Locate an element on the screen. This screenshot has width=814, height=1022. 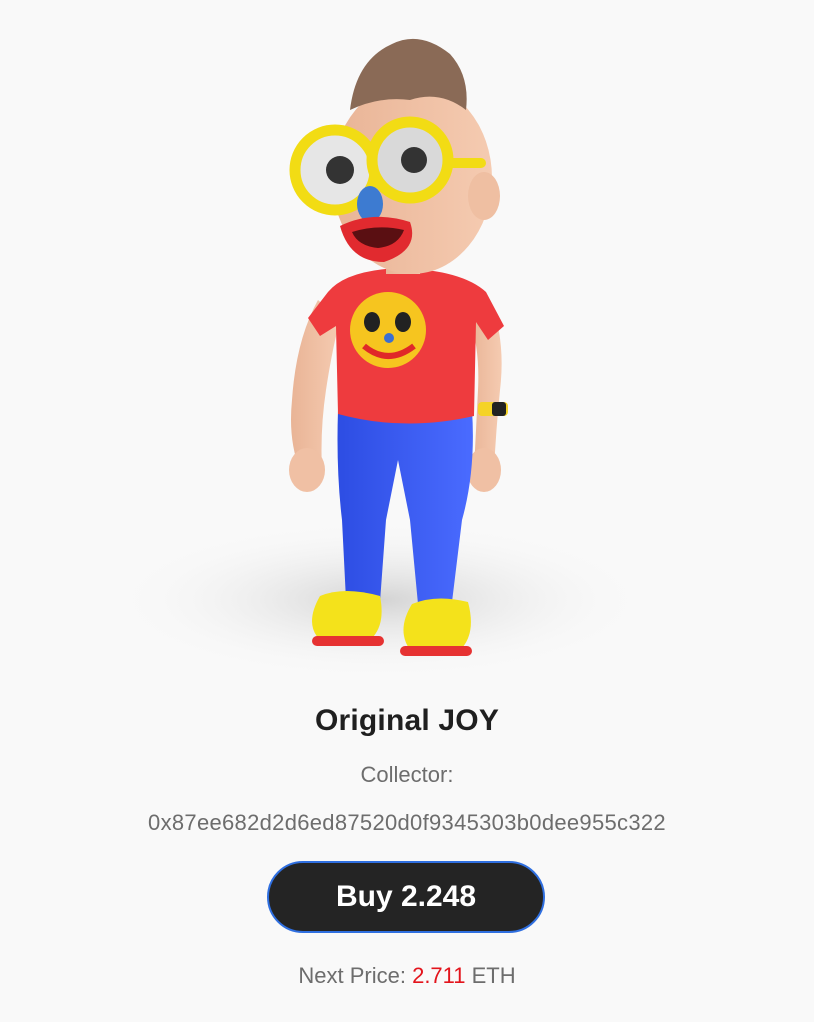
collector-label: Collector: is located at coordinates (407, 774).